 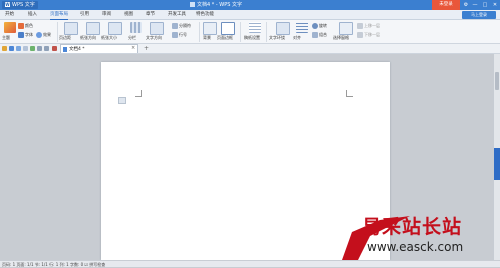 I want to click on manuscript-icon, so click(x=255, y=27).